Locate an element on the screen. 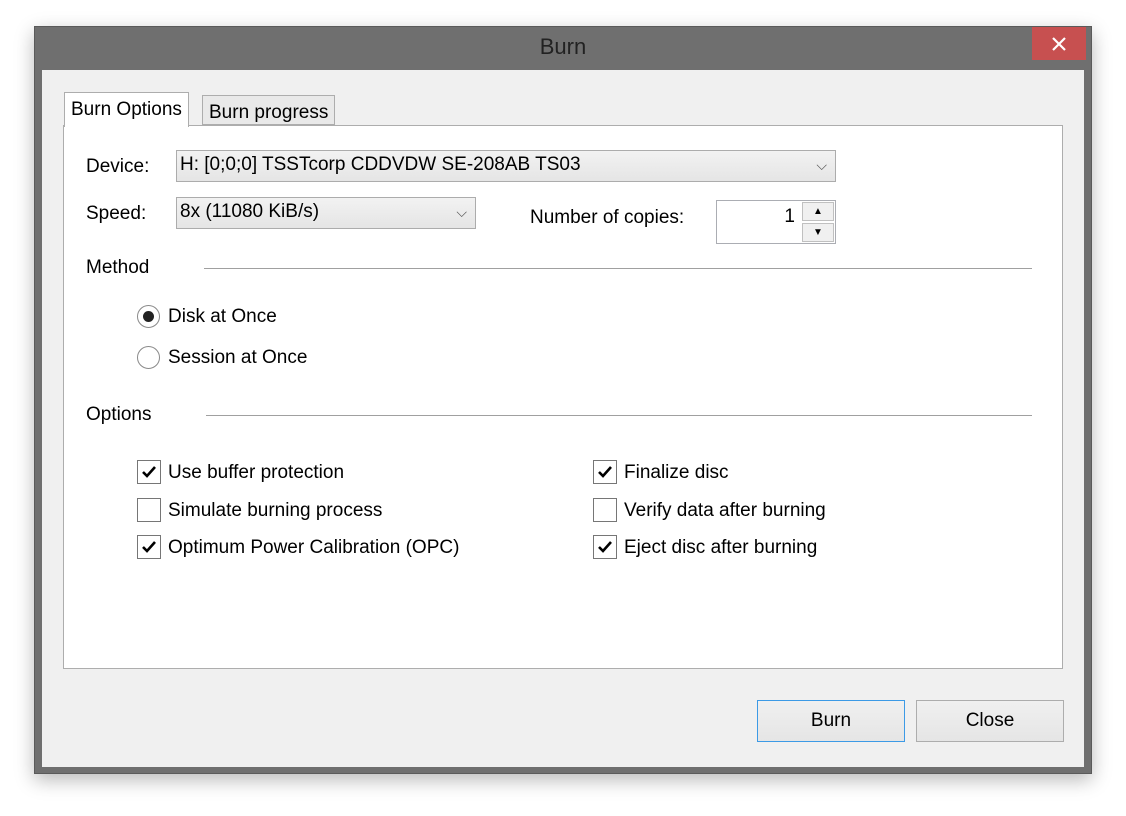 The image size is (1126, 816). device-label: Device: is located at coordinates (118, 166).